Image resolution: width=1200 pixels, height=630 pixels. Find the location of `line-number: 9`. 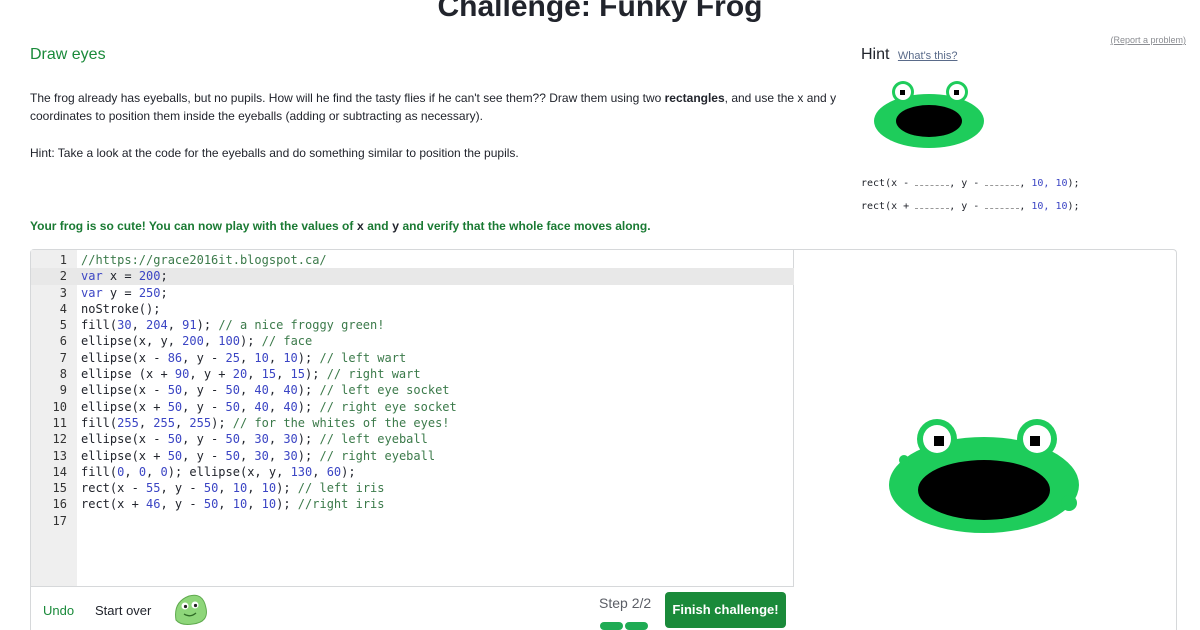

line-number: 9 is located at coordinates (63, 390).